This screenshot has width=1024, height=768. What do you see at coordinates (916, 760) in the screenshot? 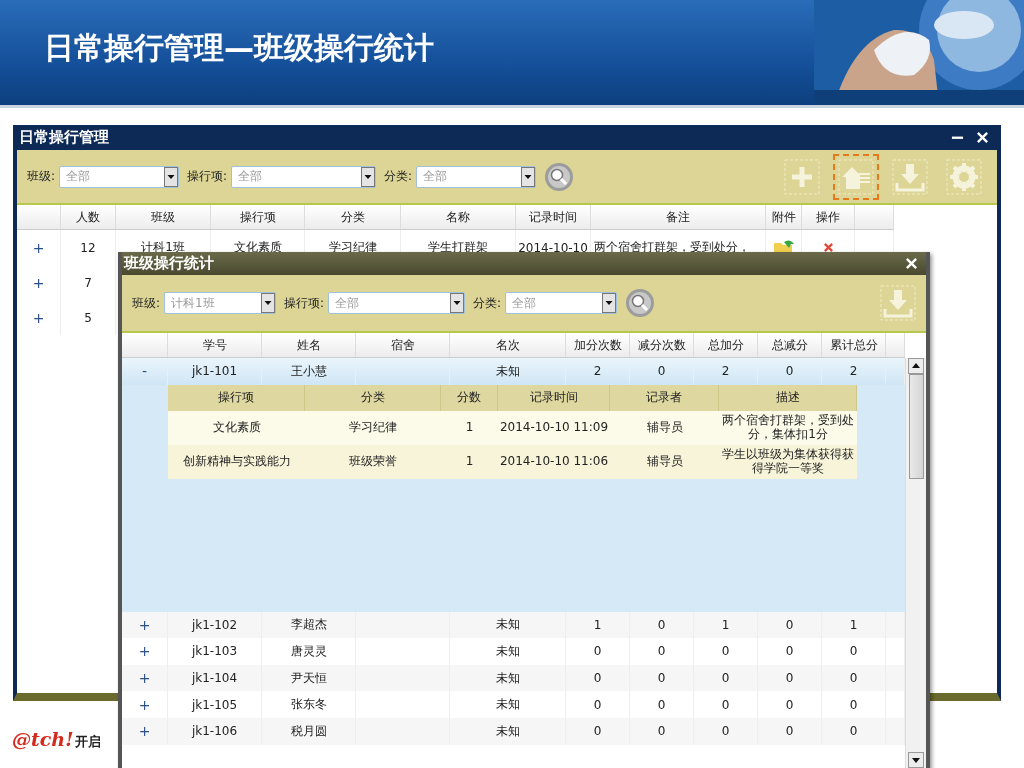
I see `scroll-down-button` at bounding box center [916, 760].